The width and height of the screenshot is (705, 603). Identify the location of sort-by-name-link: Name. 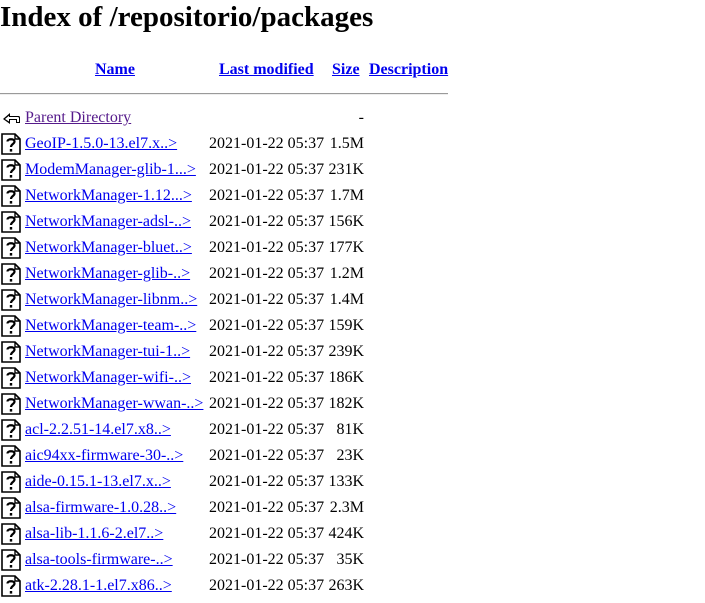
(115, 70).